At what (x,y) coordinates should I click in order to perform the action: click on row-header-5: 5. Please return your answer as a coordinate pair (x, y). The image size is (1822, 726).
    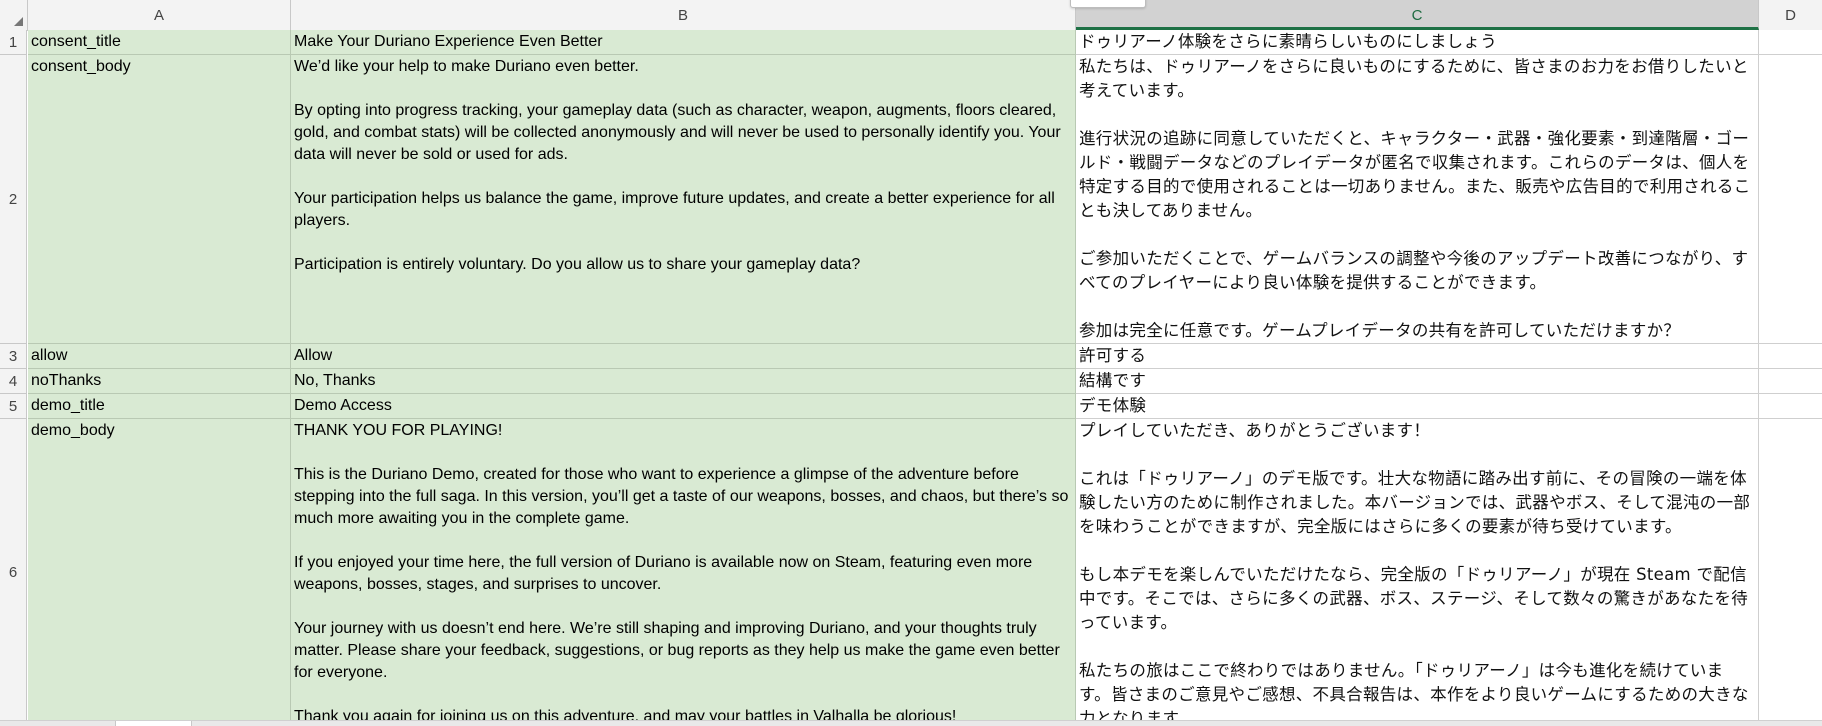
    Looking at the image, I should click on (13, 406).